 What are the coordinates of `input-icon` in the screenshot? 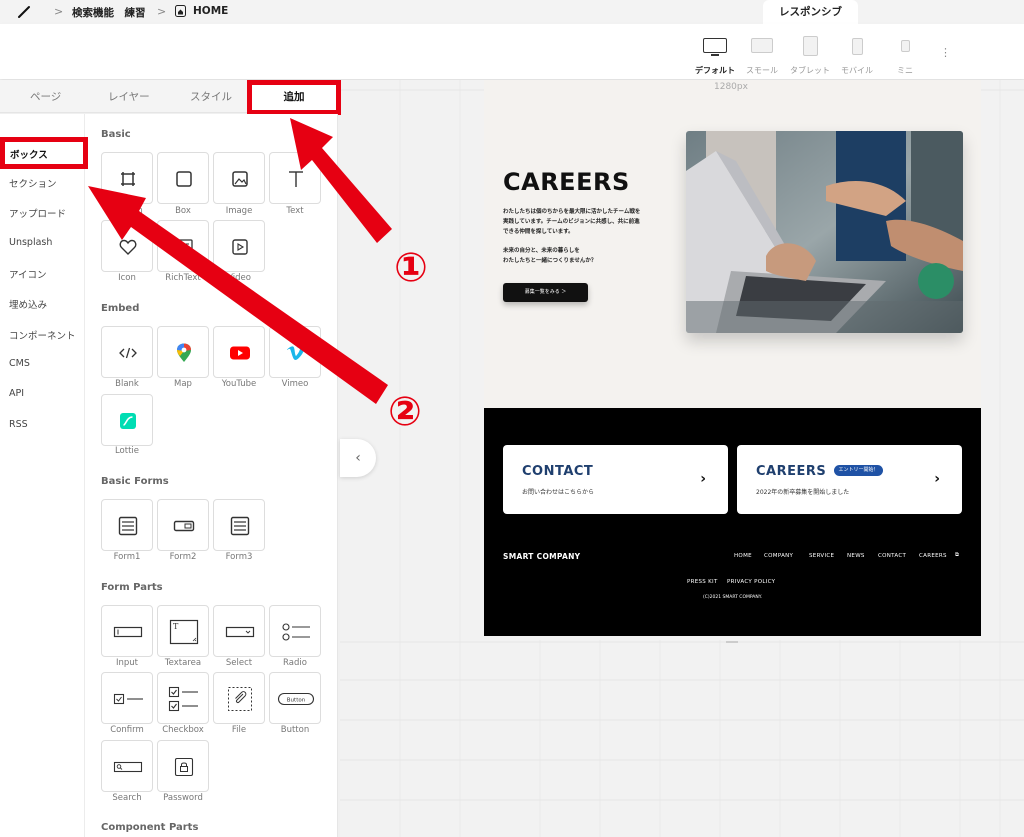 It's located at (128, 632).